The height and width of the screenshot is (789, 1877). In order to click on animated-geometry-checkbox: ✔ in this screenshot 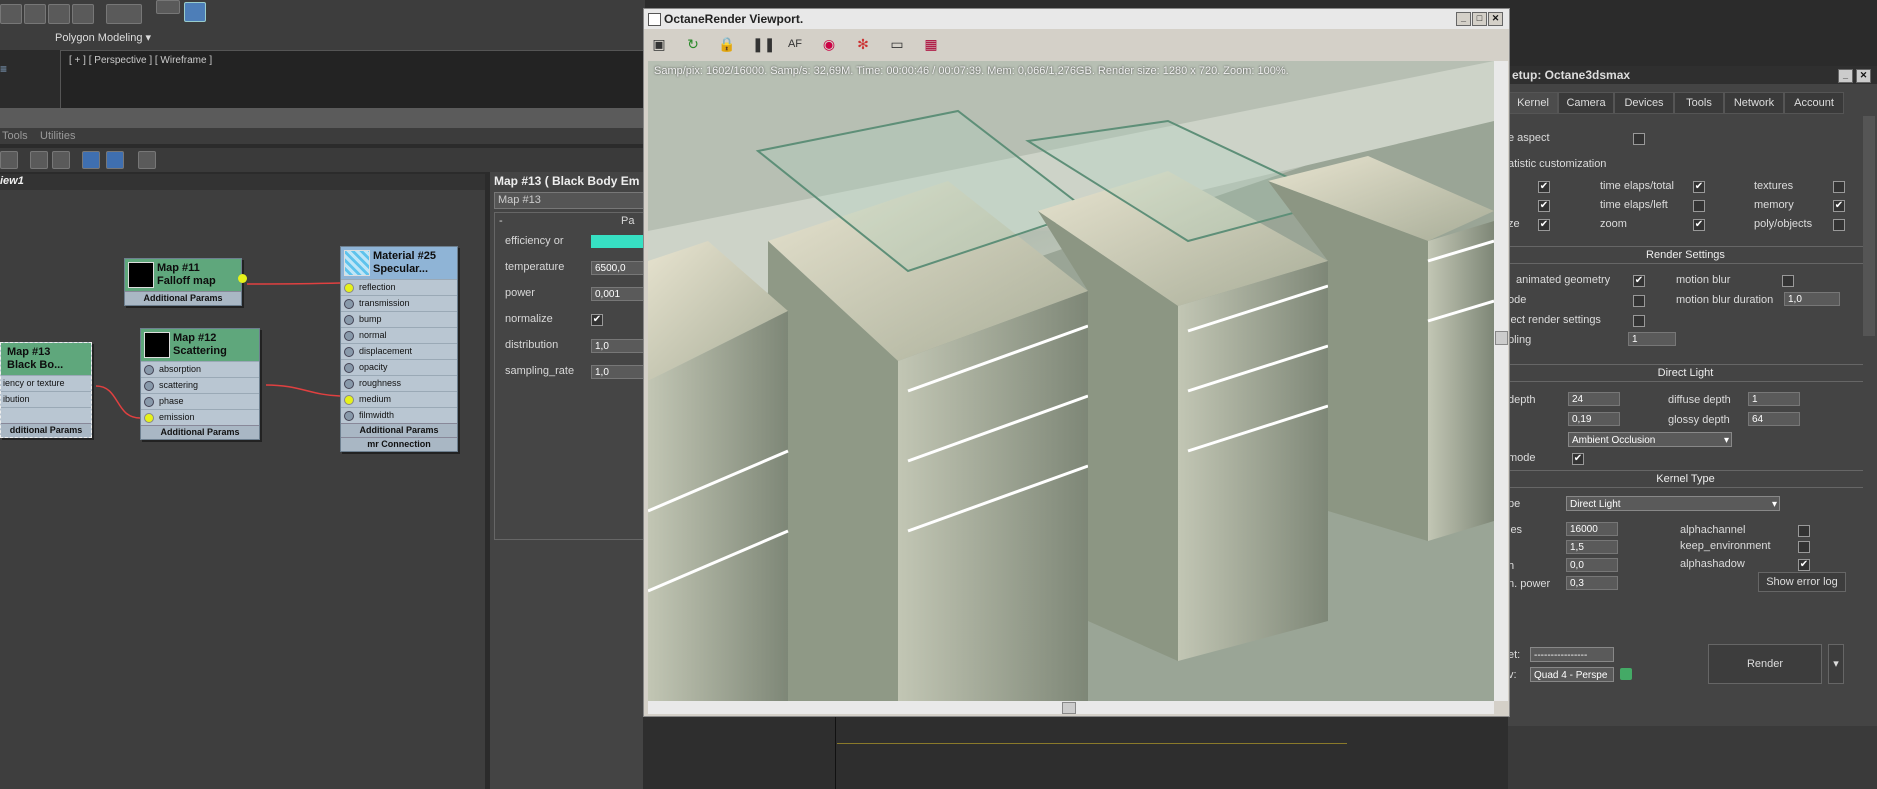, I will do `click(1639, 281)`.